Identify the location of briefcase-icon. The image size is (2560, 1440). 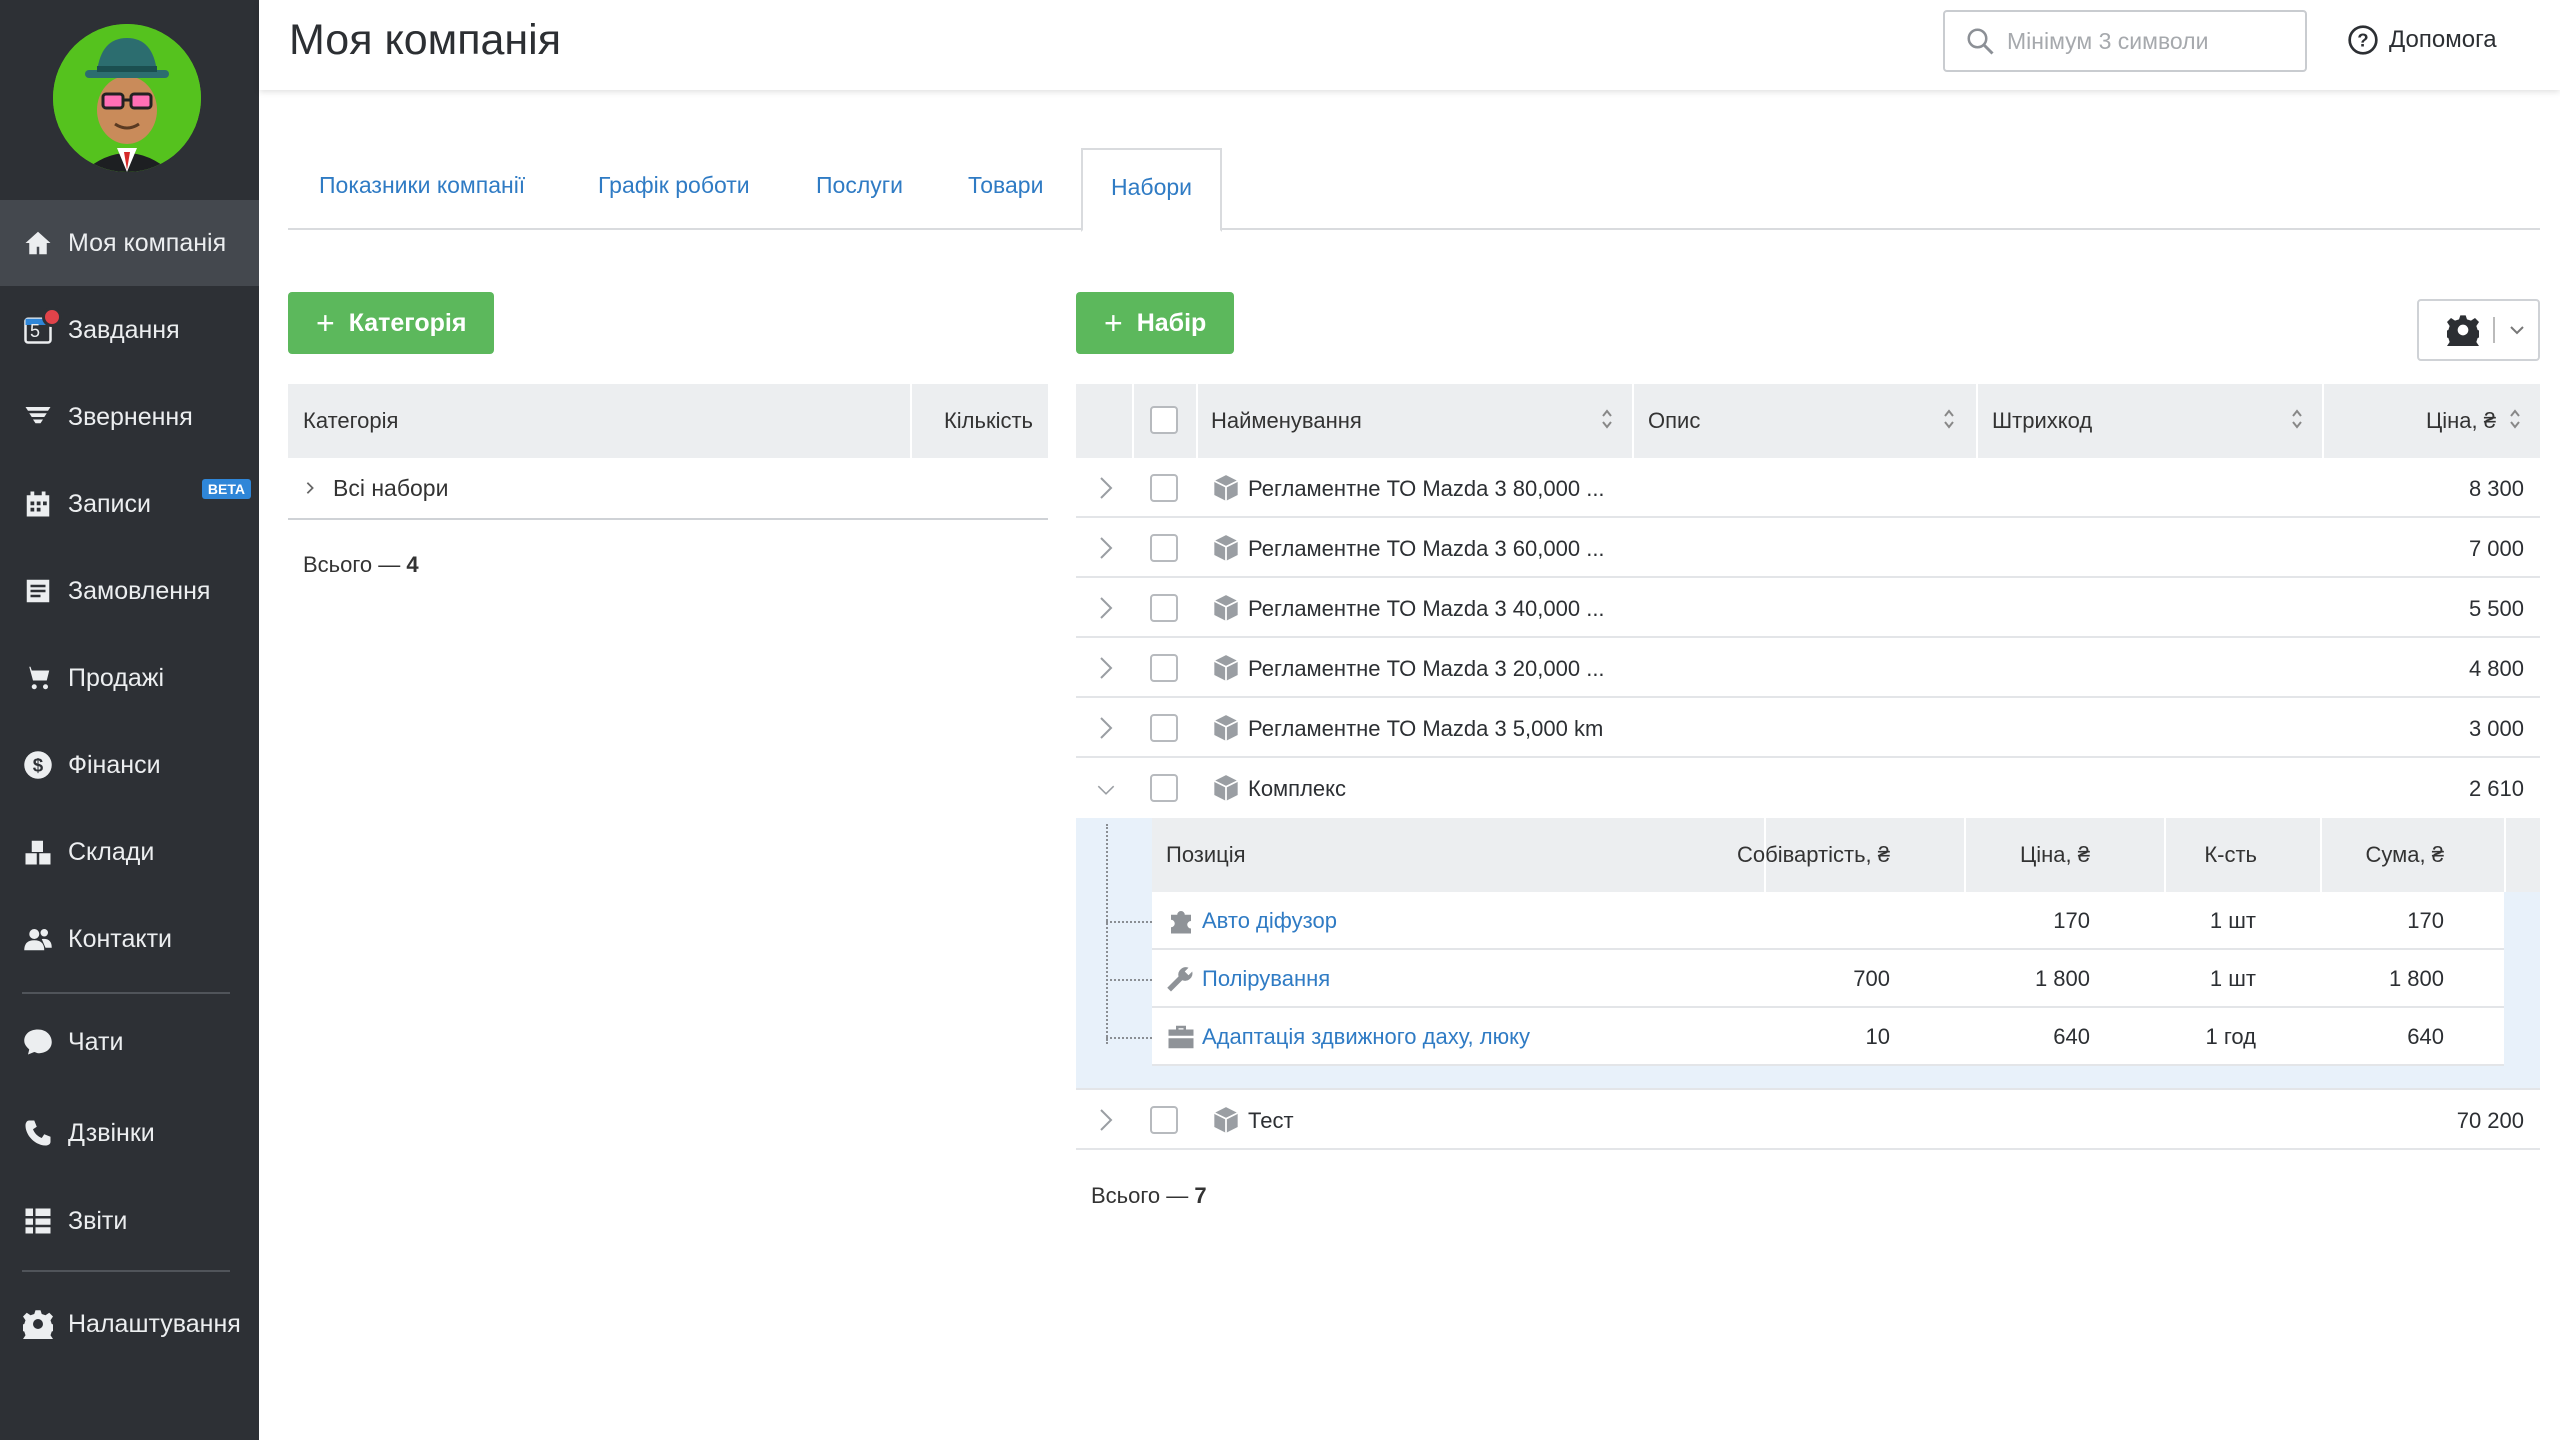
(1181, 1037).